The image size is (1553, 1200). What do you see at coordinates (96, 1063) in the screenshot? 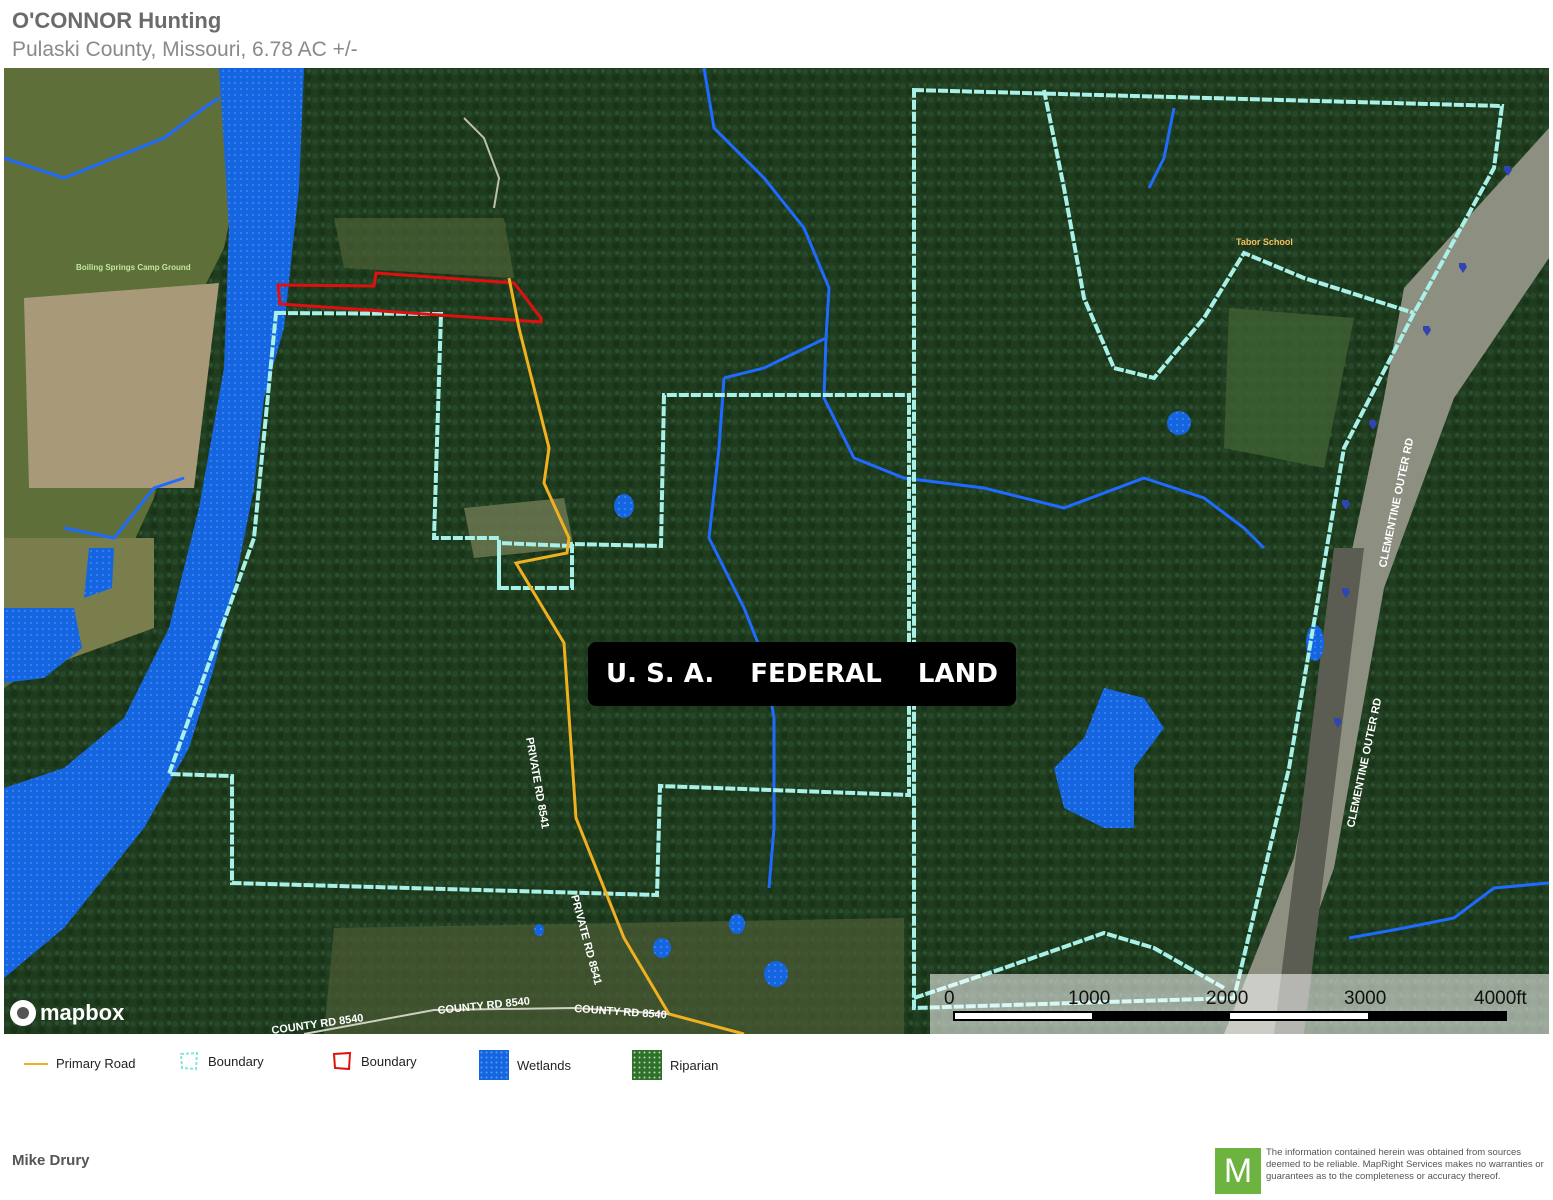
I see `legend-label: Primary Road` at bounding box center [96, 1063].